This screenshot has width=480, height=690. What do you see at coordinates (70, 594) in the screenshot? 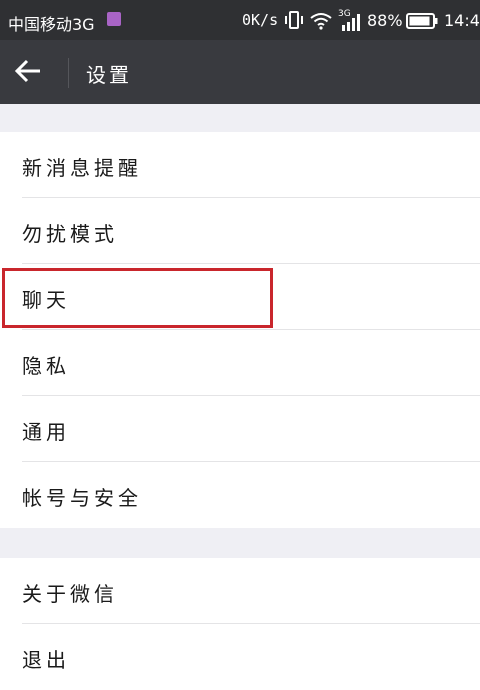
I see `settings-item-label: 关于微信` at bounding box center [70, 594].